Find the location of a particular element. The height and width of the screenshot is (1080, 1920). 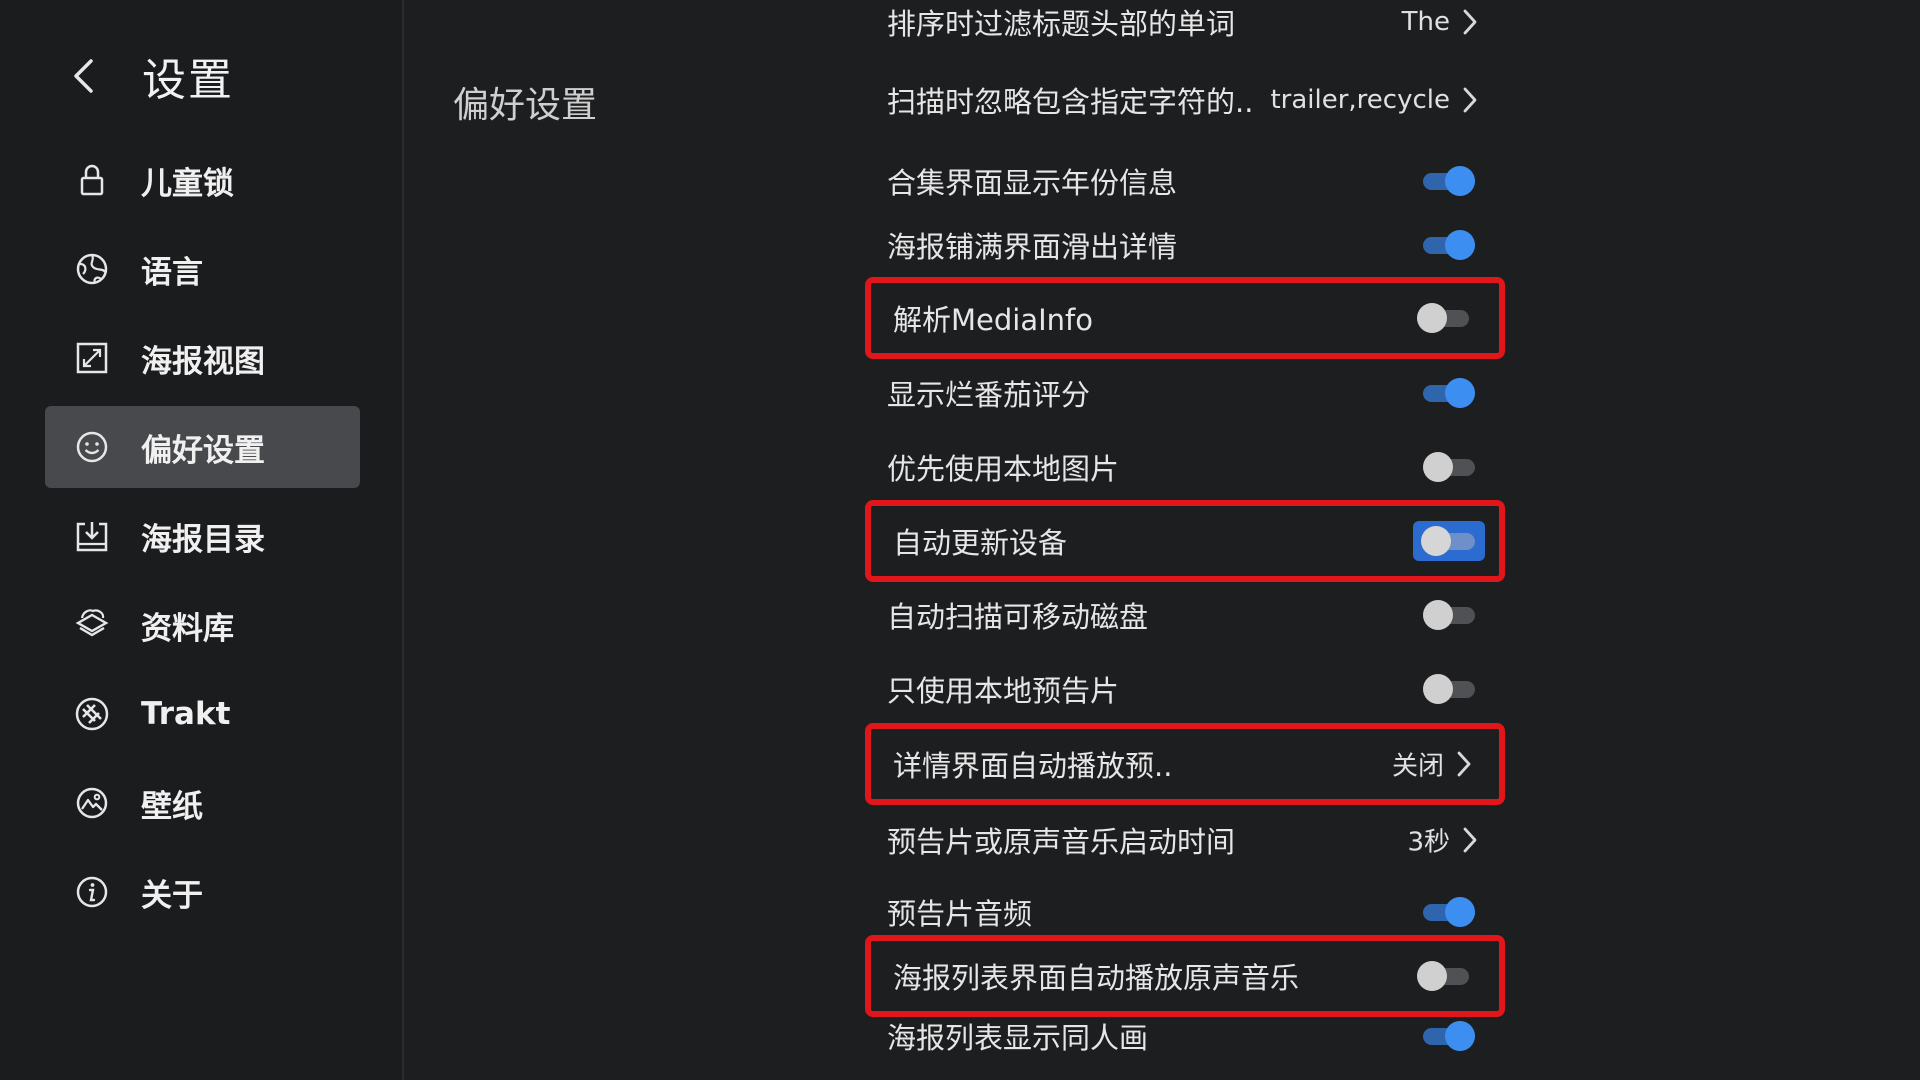

setting-value: 3秒 is located at coordinates (1428, 842).